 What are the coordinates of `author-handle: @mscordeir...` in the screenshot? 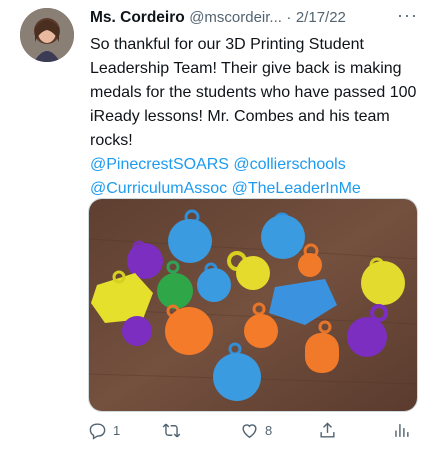 It's located at (235, 17).